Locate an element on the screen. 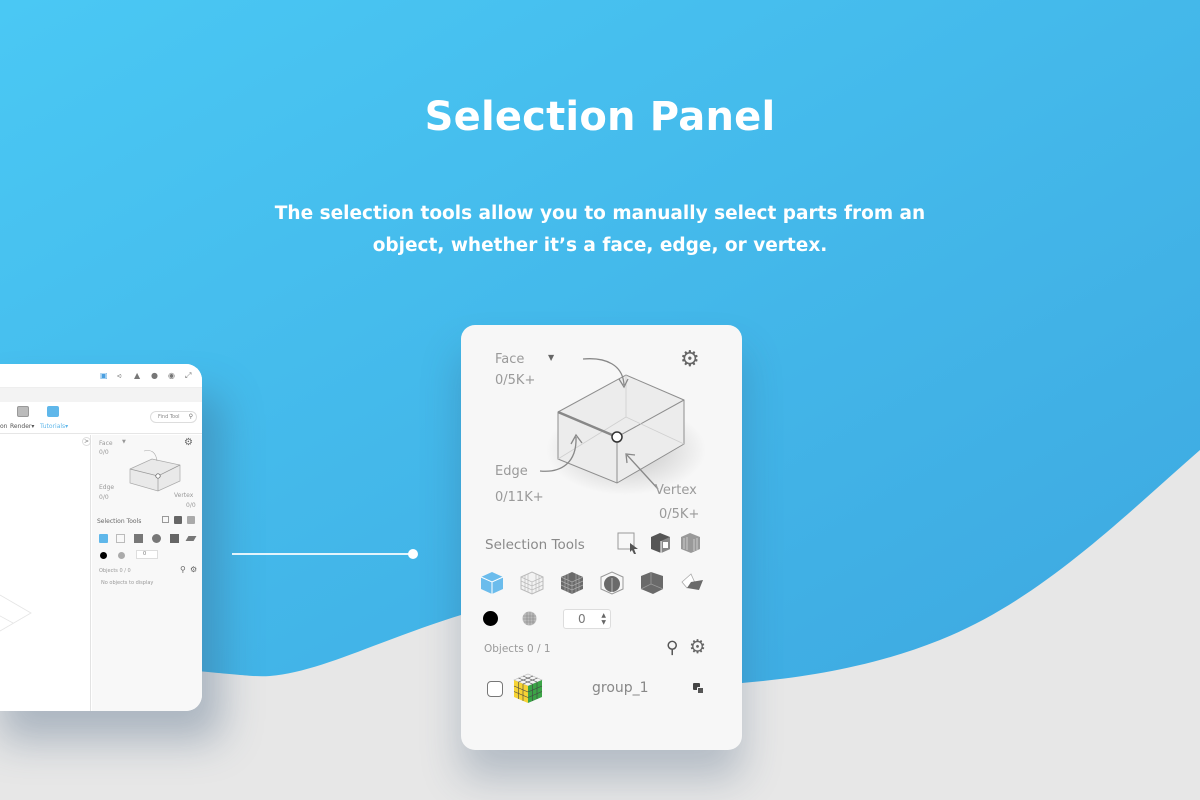 This screenshot has height=800, width=1200. mini-vertex-label: Vertex is located at coordinates (184, 495).